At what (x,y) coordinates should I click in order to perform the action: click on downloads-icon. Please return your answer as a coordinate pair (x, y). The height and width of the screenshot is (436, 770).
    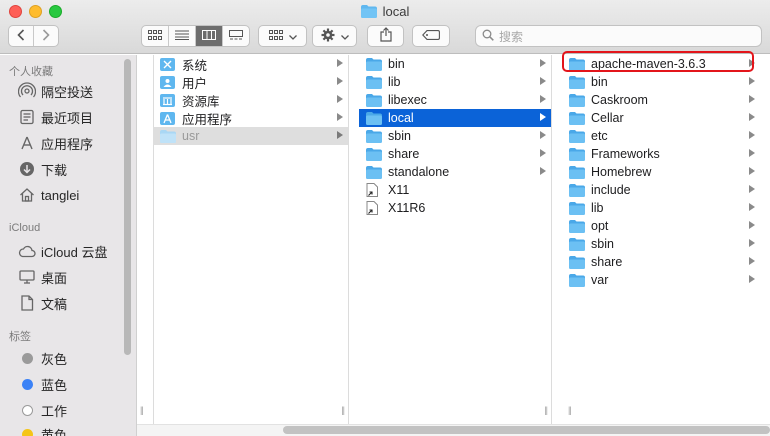
    Looking at the image, I should click on (27, 169).